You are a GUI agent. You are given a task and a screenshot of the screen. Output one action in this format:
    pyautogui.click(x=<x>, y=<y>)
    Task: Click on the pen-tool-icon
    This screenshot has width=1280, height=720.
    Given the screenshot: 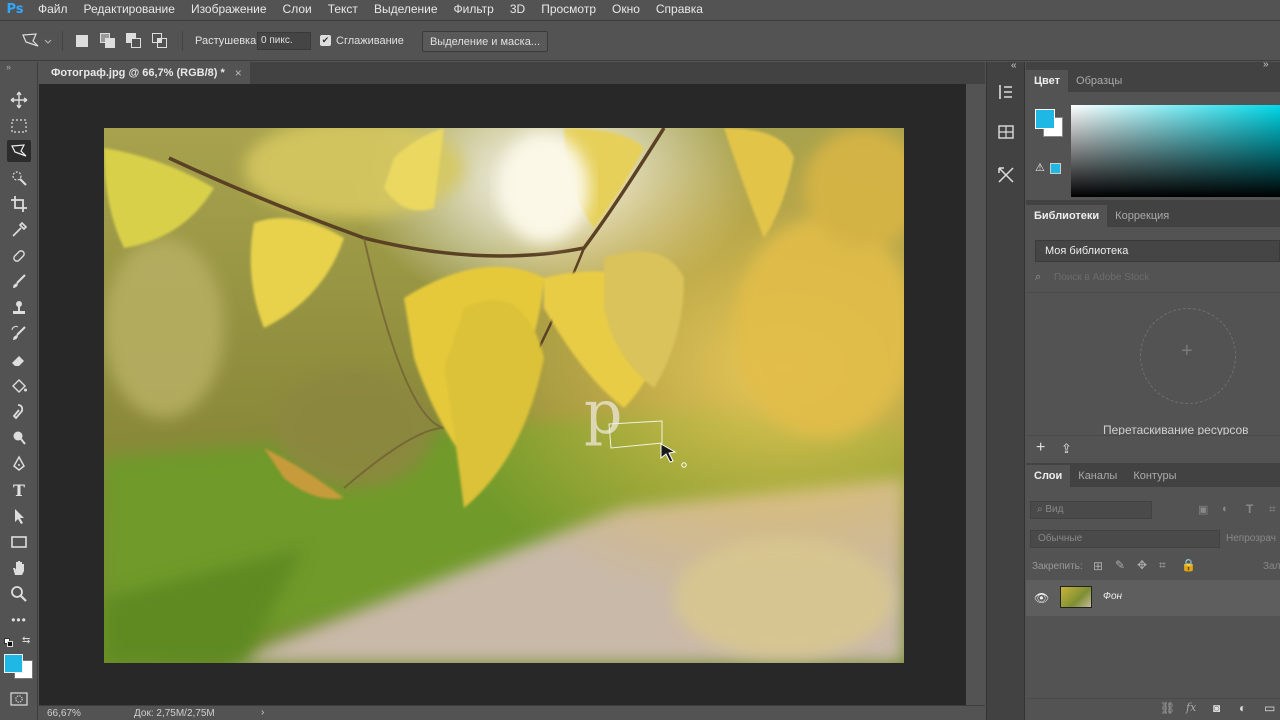 What is the action you would take?
    pyautogui.click(x=19, y=464)
    